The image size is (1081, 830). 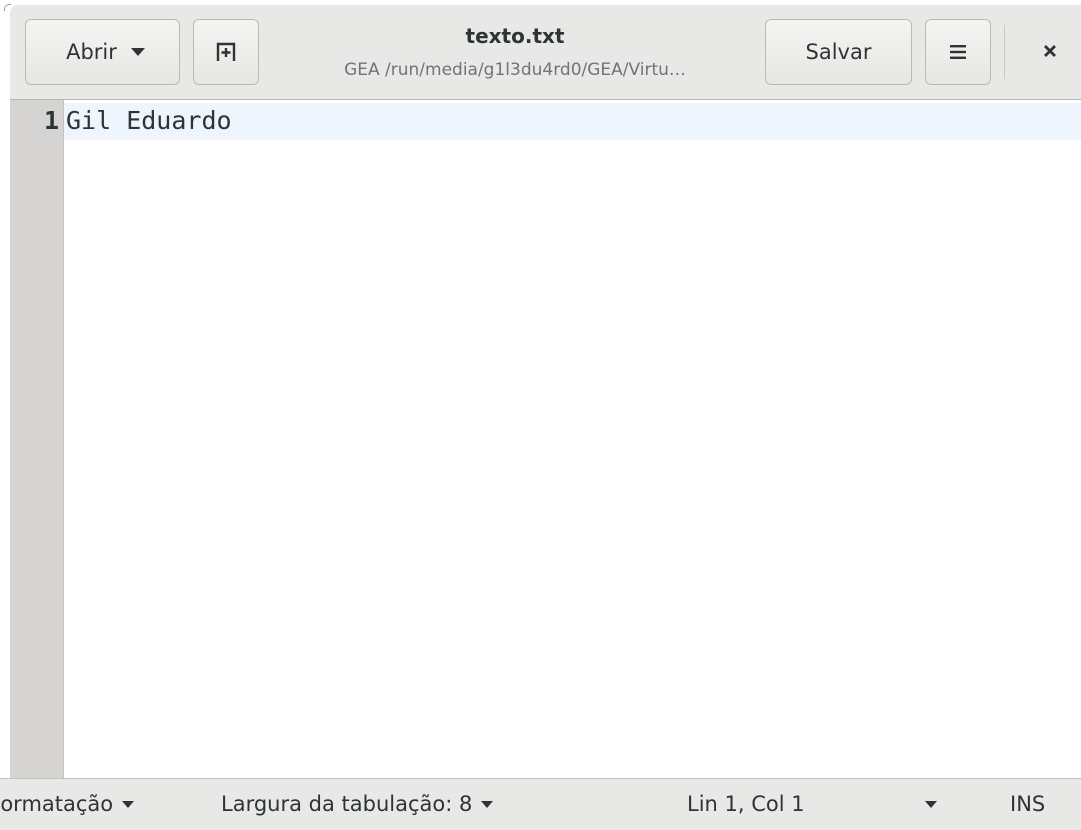 What do you see at coordinates (149, 120) in the screenshot?
I see `text-line: Gil Eduardo` at bounding box center [149, 120].